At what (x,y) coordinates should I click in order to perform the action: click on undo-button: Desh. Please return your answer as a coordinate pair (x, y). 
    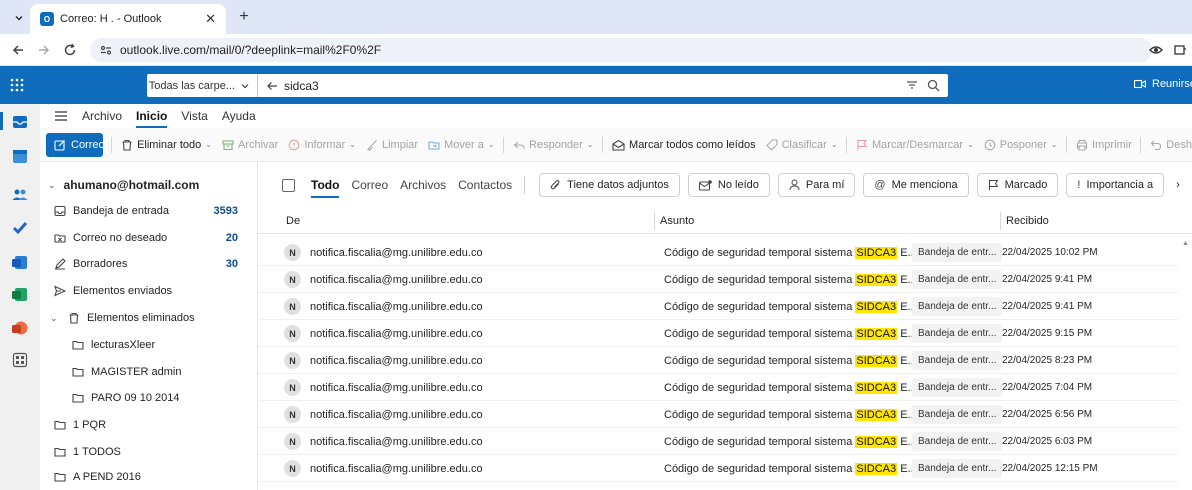
    Looking at the image, I should click on (1171, 145).